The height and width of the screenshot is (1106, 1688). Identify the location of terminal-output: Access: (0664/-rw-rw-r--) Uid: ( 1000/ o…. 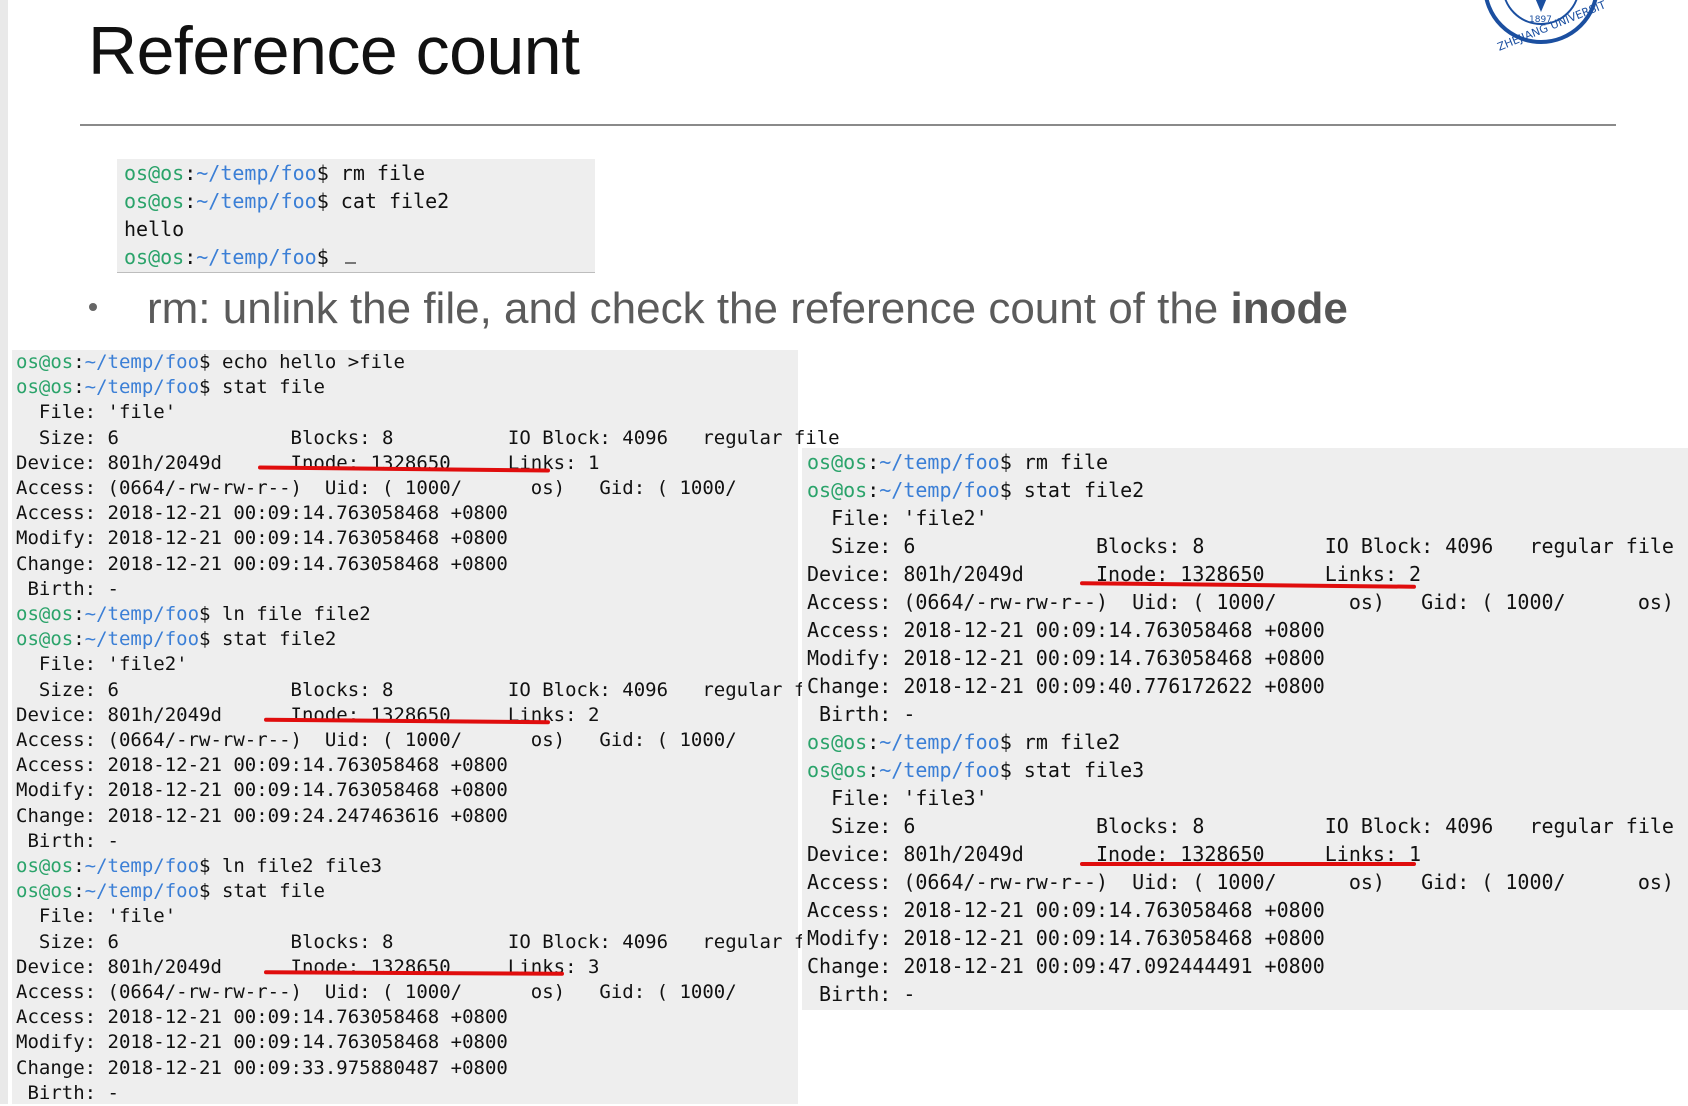
(428, 740).